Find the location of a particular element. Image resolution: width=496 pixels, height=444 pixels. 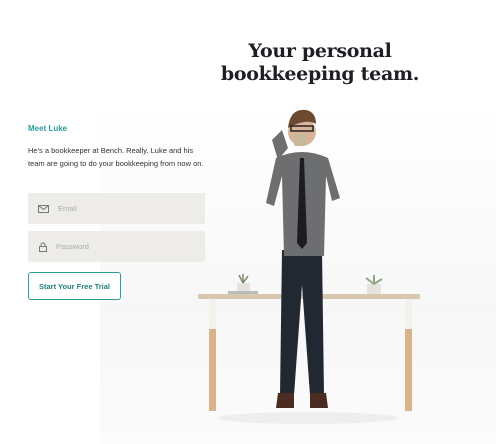

page-title: Your personal bookkeeping team. is located at coordinates (320, 63).